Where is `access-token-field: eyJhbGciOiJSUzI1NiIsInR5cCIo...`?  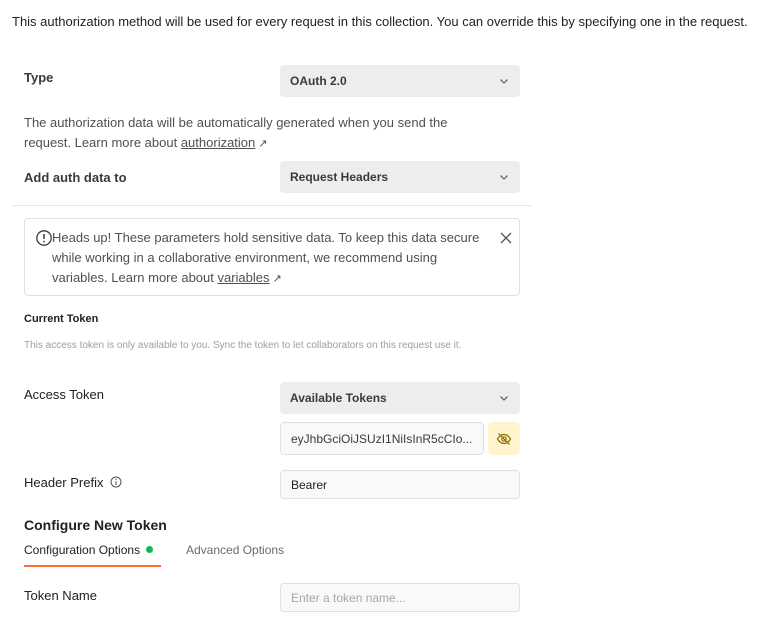
access-token-field: eyJhbGciOiJSUzI1NiIsInR5cCIo... is located at coordinates (382, 438).